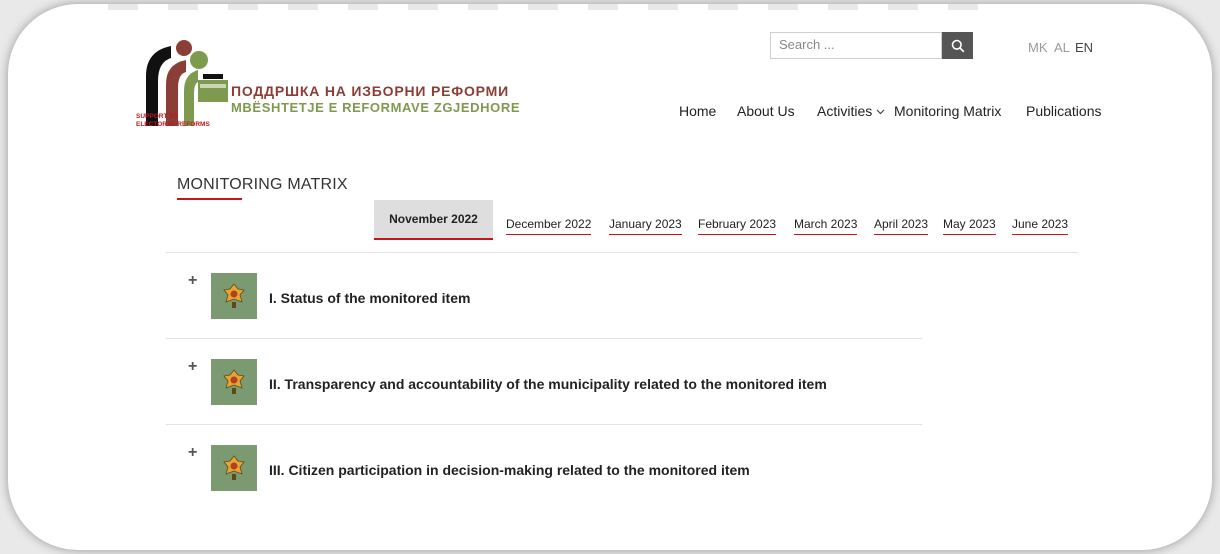 This screenshot has width=1220, height=554. What do you see at coordinates (376, 107) in the screenshot?
I see `logo-text-al: MBËSHTETJE E REFORMAVE ZGJEDHORE` at bounding box center [376, 107].